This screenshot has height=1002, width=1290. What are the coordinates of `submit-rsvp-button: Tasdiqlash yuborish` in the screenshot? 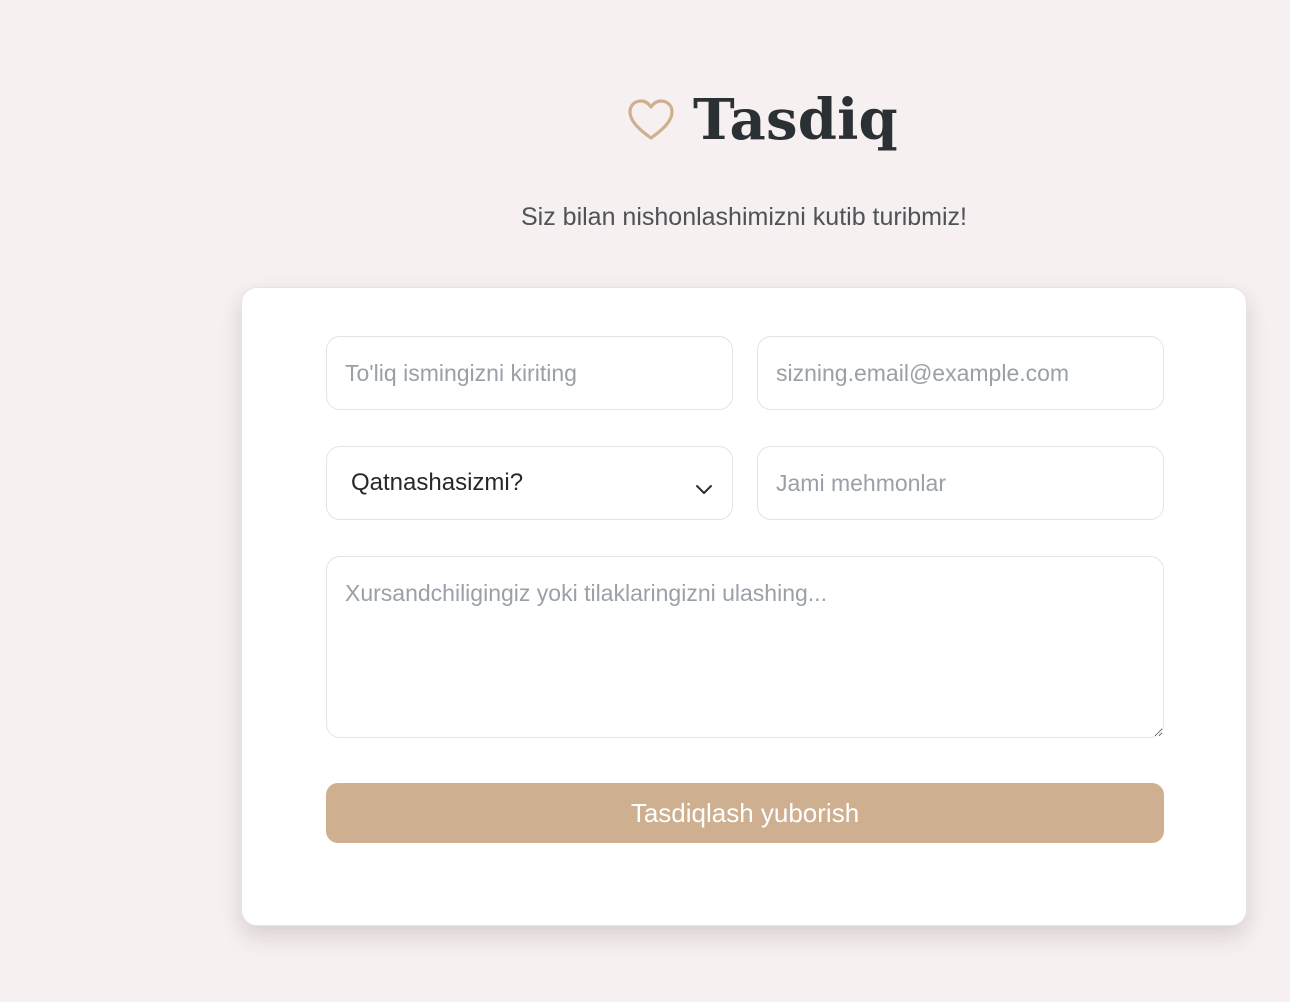 It's located at (745, 813).